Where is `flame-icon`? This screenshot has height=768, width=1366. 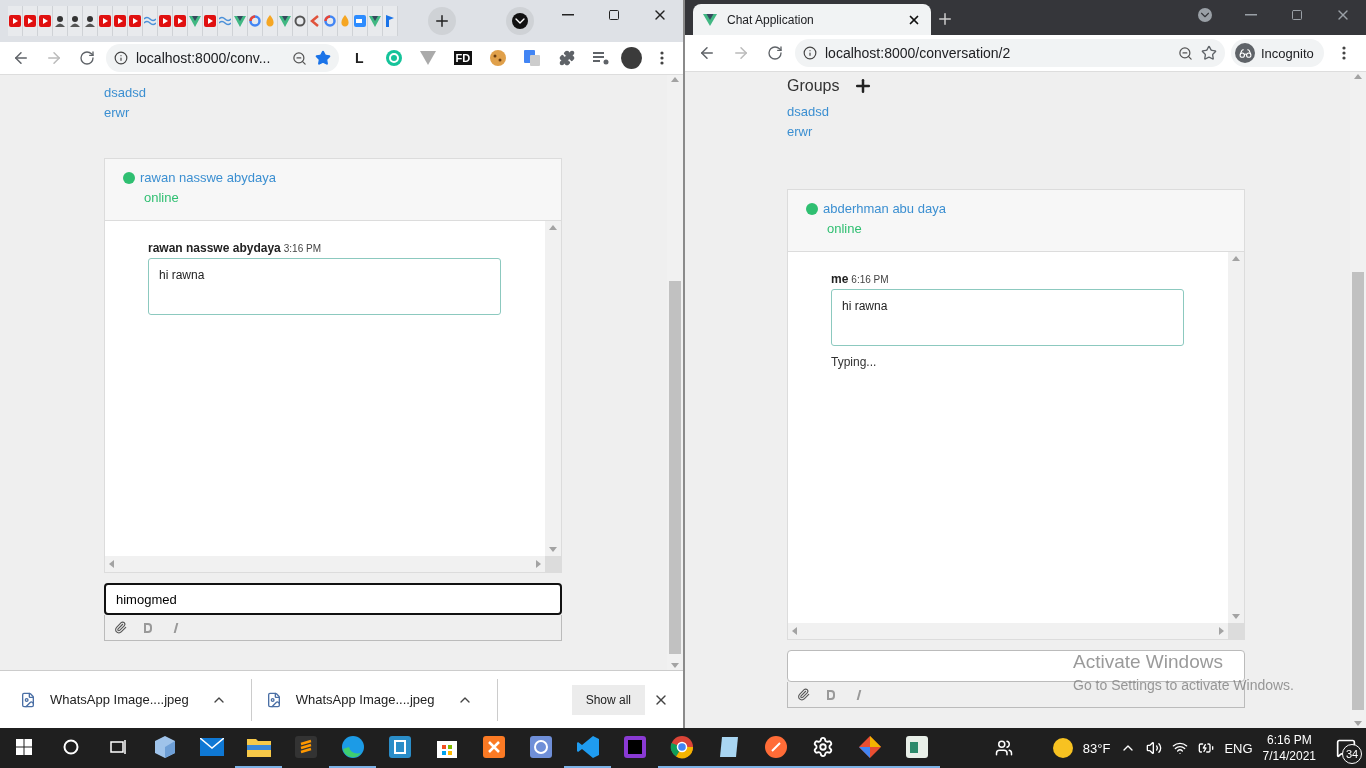
flame-icon is located at coordinates (345, 21).